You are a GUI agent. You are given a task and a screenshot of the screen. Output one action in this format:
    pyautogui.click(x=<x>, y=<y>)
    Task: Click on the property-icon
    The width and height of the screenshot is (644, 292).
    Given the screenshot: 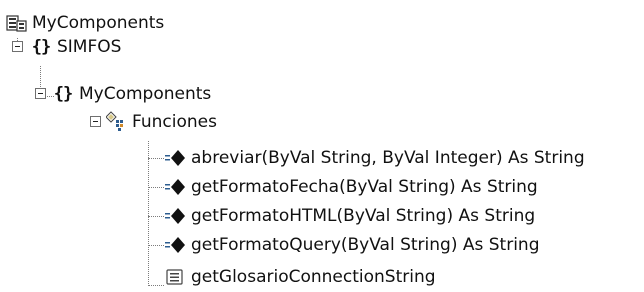 What is the action you would take?
    pyautogui.click(x=175, y=277)
    